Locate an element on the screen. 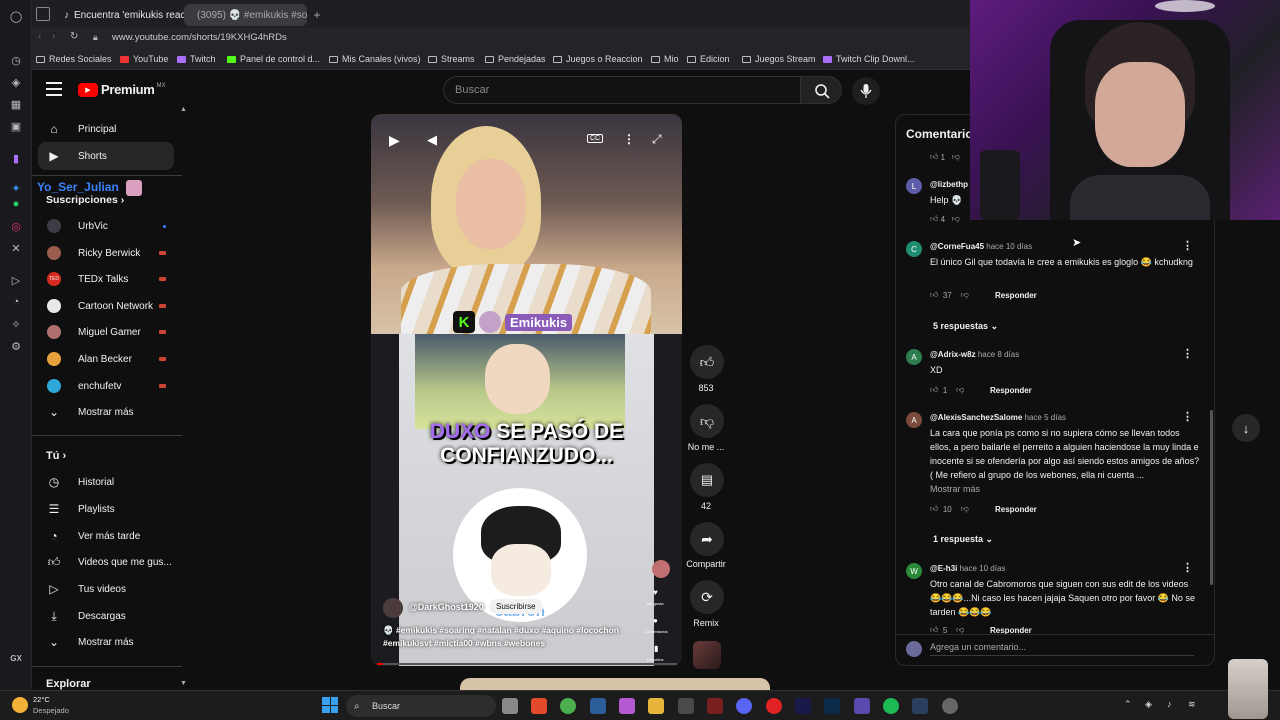 The width and height of the screenshot is (1280, 720). tab-youtube-active: (3095) 💀 #emikukis #so is located at coordinates (245, 15).